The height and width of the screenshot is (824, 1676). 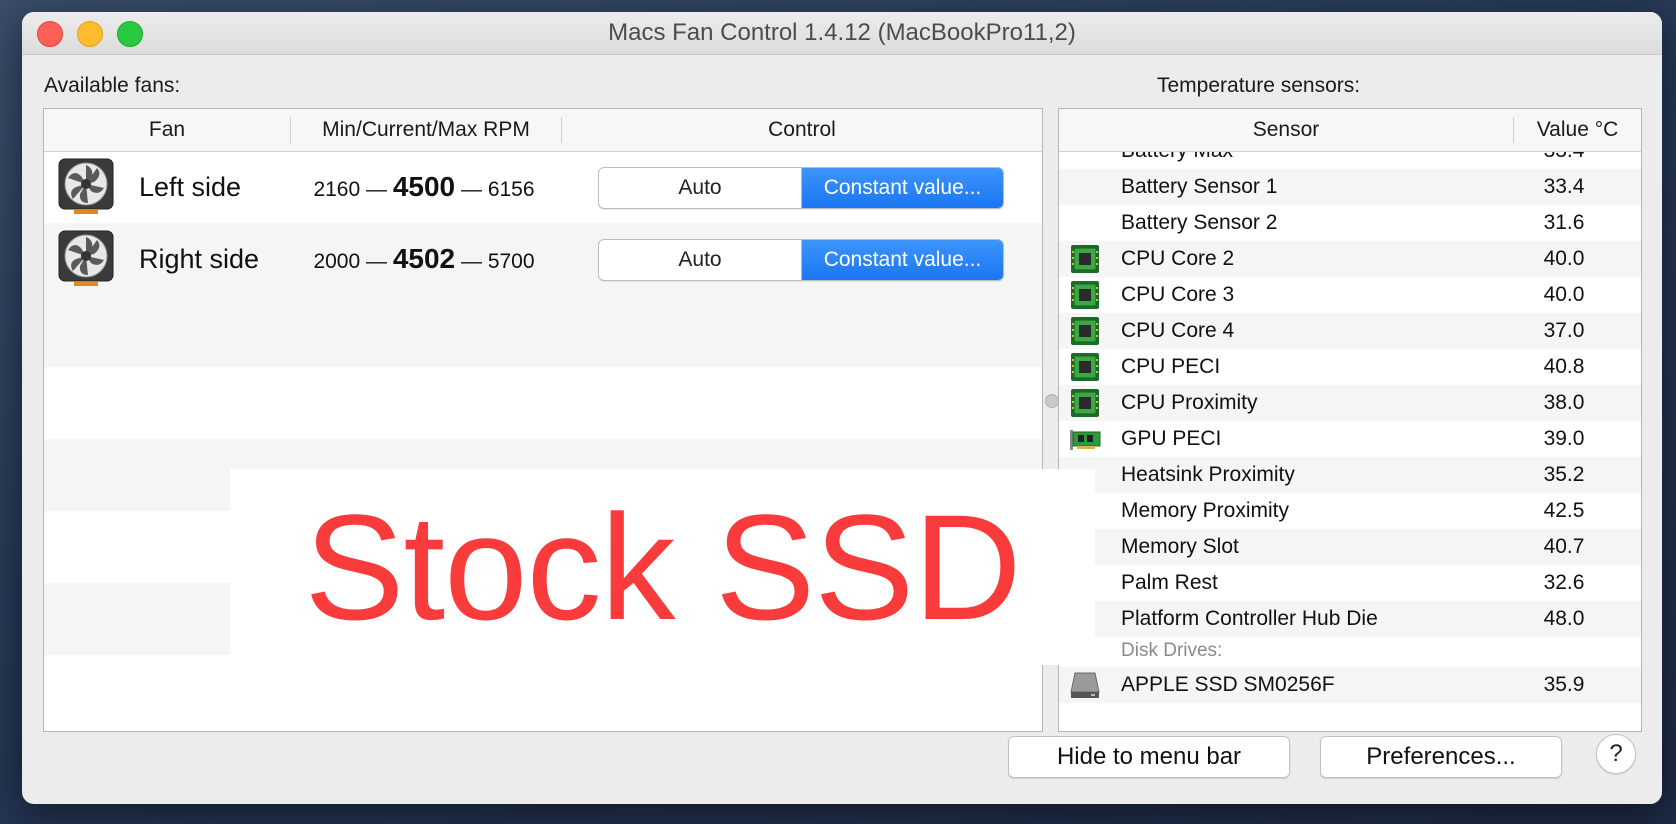 I want to click on fan-rpm: 2000 — 4502 — 5700, so click(x=424, y=259).